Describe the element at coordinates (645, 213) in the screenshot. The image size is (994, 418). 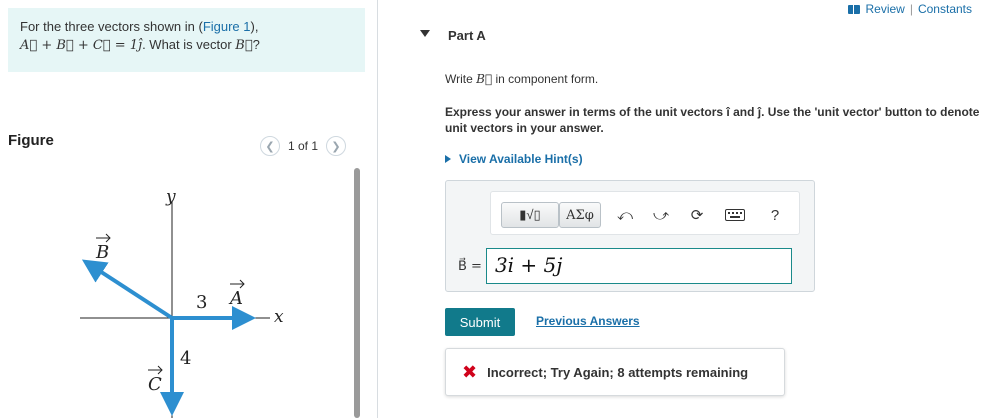
I see `math-toolbar: ▮√▯ ΑΣφ ⤺ ⤻ ⟳ ?` at that location.